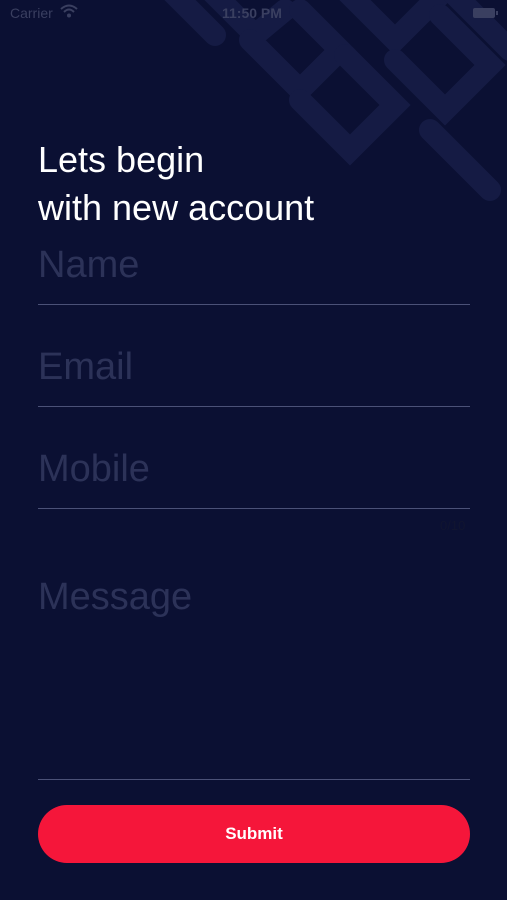 This screenshot has width=507, height=900. Describe the element at coordinates (485, 13) in the screenshot. I see `battery-icon` at that location.